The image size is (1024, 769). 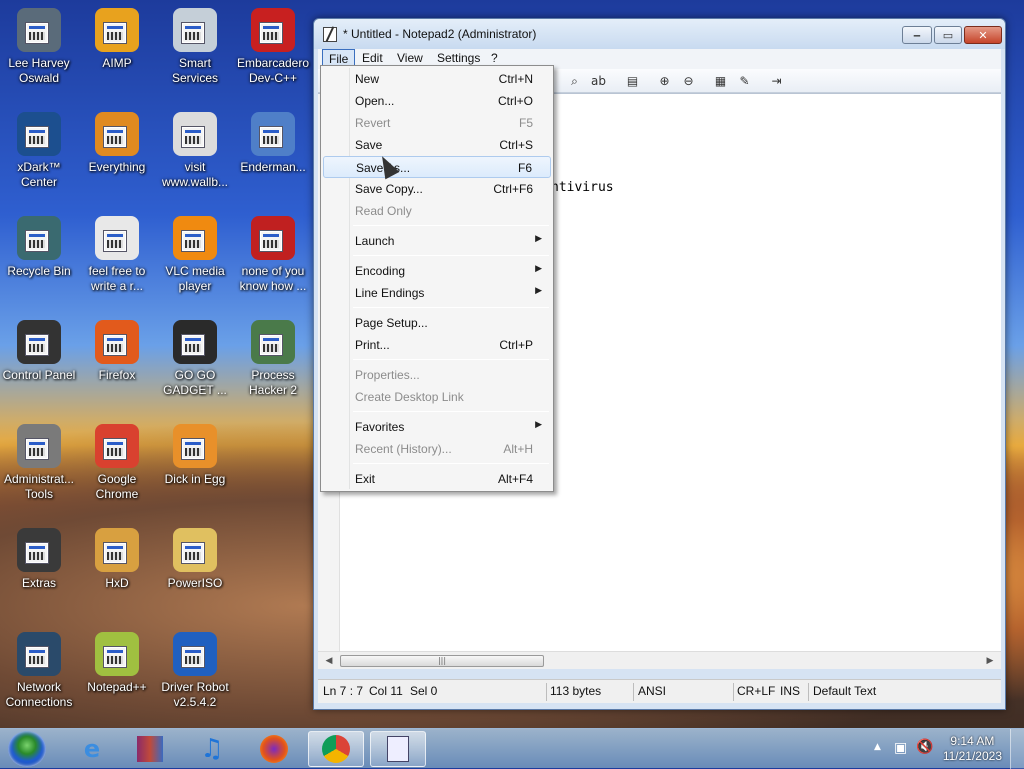 I want to click on desktop-icon: Smart Services, so click(x=195, y=47).